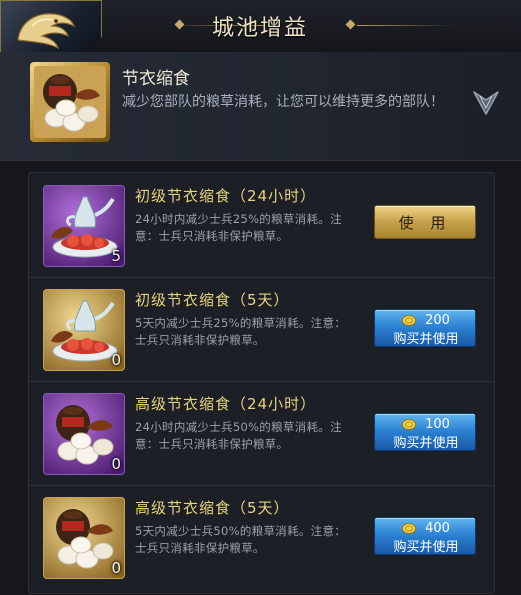  Describe the element at coordinates (226, 196) in the screenshot. I see `item-title: 初级节衣缩食（24小时）` at that location.